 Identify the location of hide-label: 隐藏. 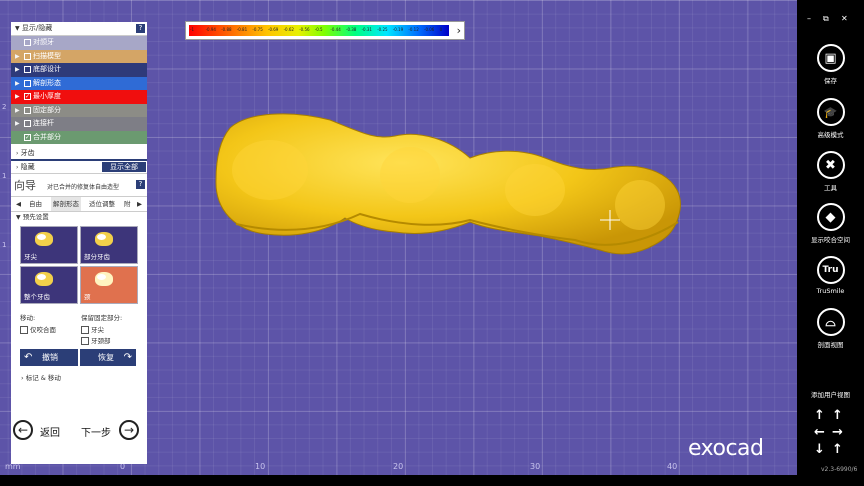
(27, 167).